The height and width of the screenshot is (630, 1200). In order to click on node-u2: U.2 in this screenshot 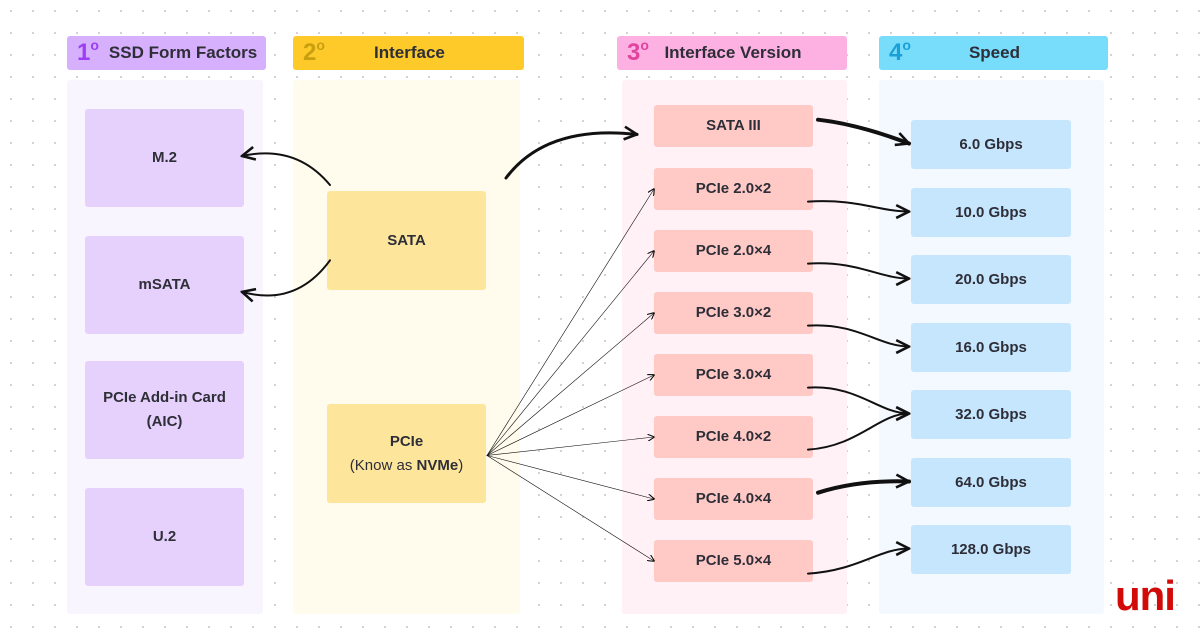, I will do `click(164, 537)`.